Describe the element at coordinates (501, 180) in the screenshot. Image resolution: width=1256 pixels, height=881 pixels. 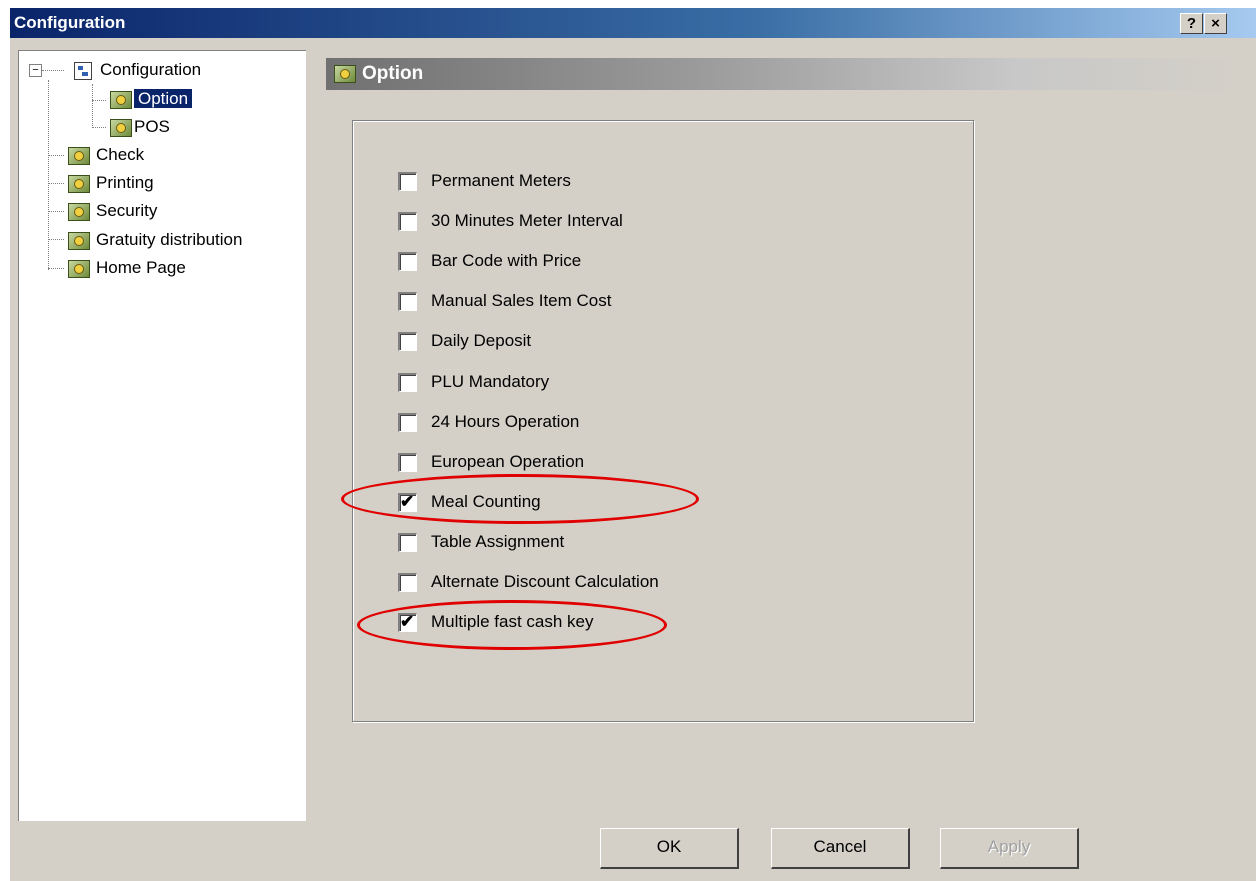
I see `option-label: Permanent Meters` at that location.